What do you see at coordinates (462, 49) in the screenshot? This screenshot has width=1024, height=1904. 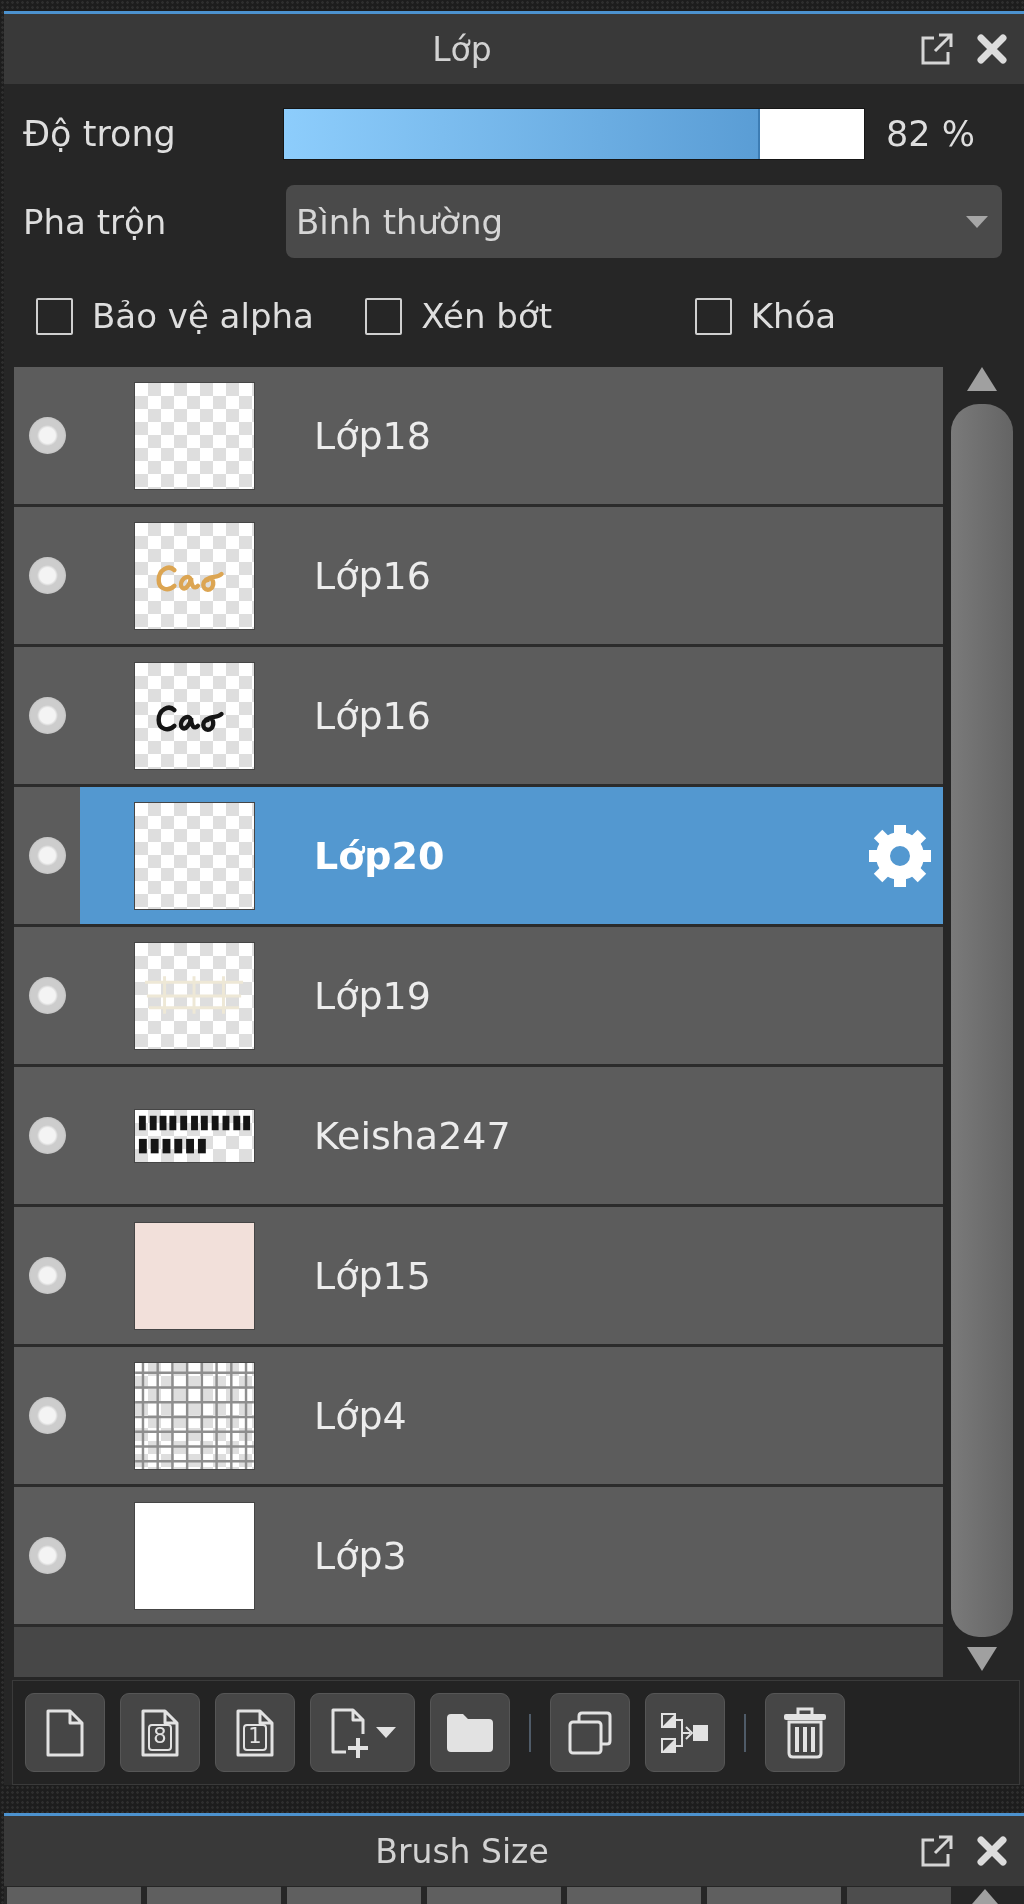 I see `panel-title: Lớp` at bounding box center [462, 49].